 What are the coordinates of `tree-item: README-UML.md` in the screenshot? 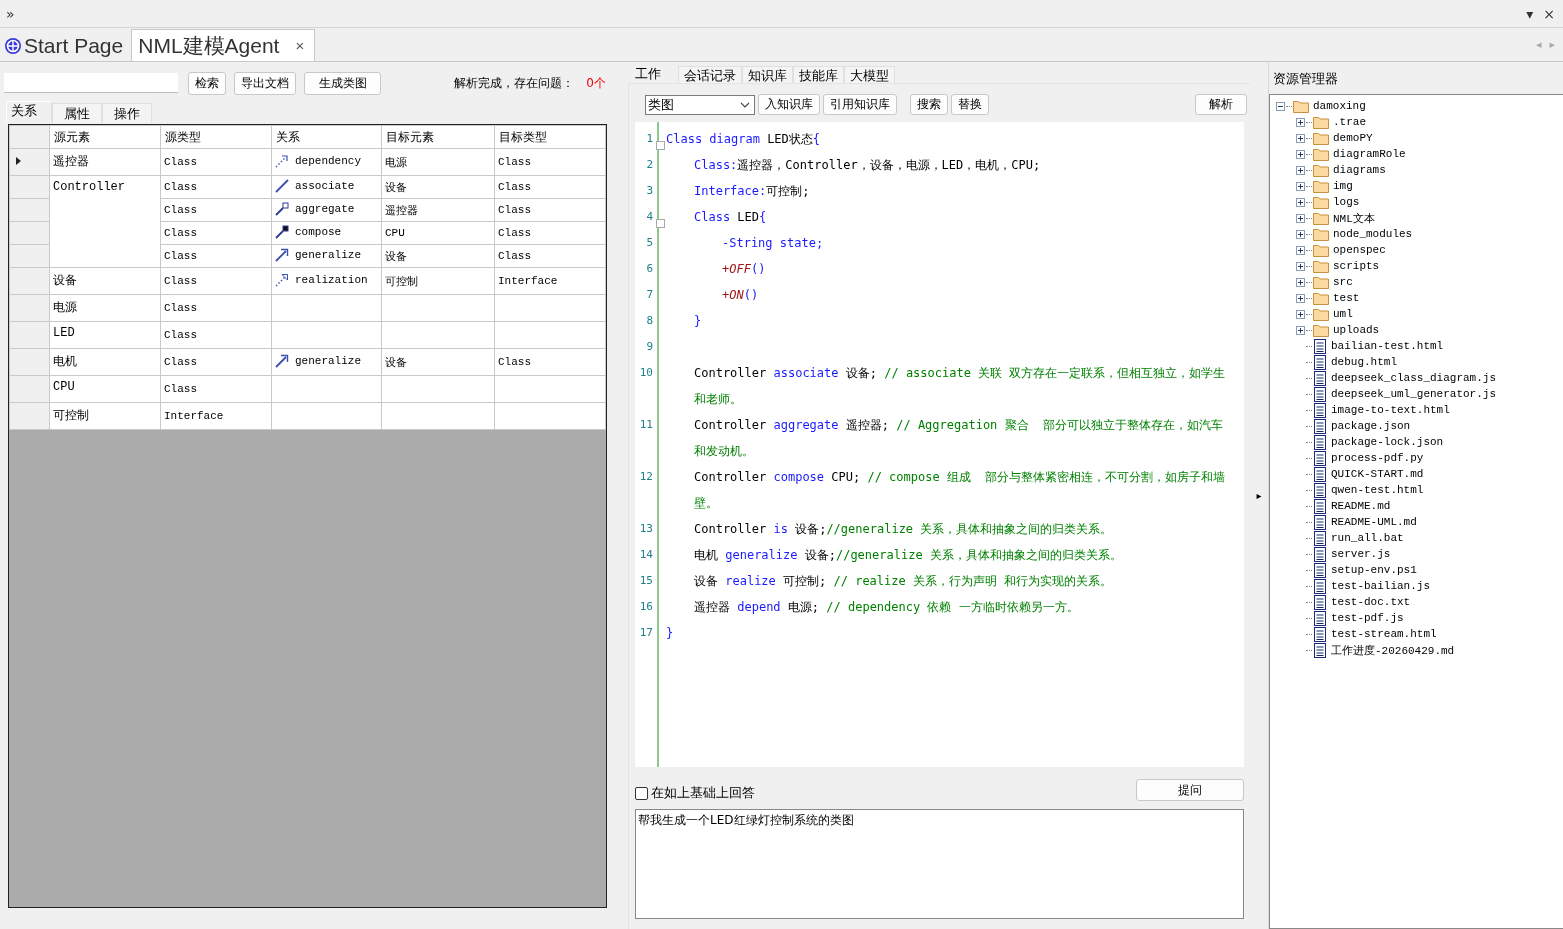 It's located at (1374, 522).